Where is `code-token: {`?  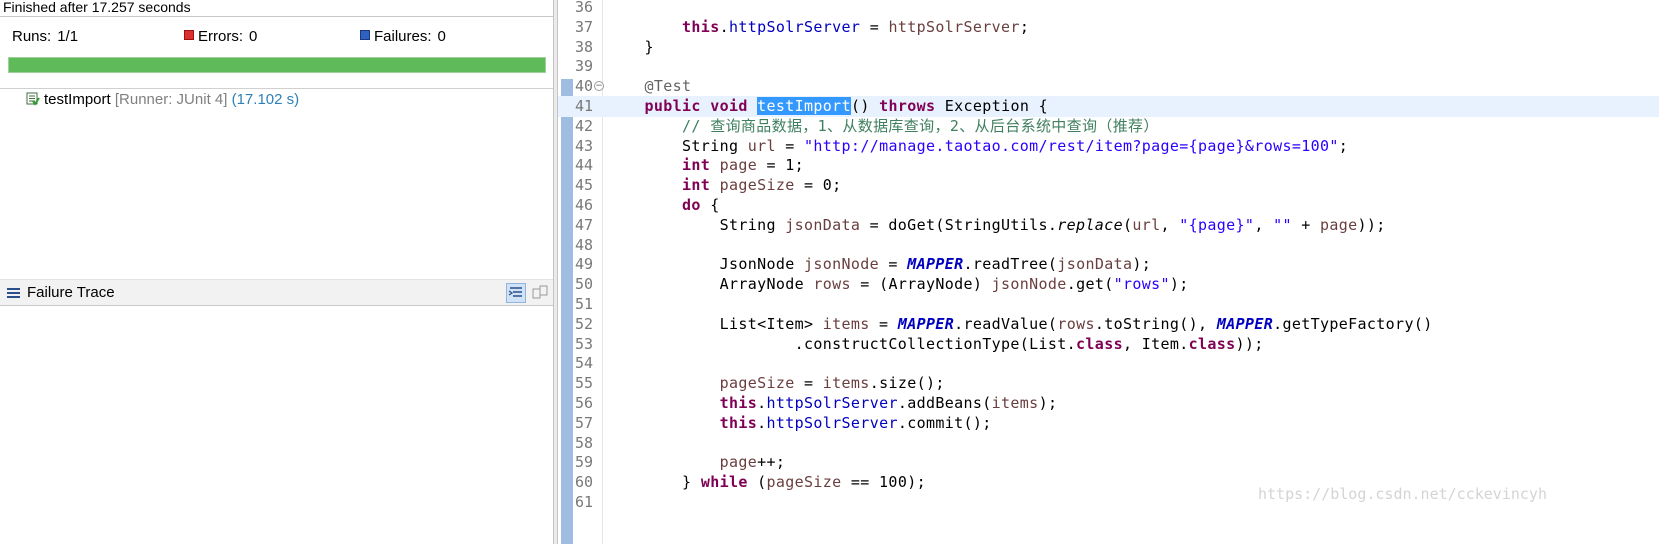 code-token: { is located at coordinates (710, 205).